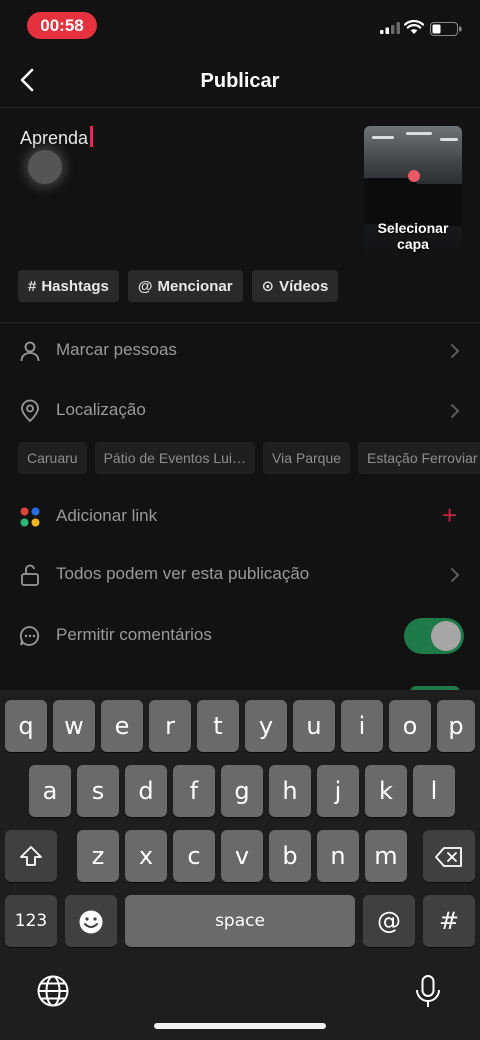 The height and width of the screenshot is (1040, 480). Describe the element at coordinates (446, 29) in the screenshot. I see `battery-icon` at that location.